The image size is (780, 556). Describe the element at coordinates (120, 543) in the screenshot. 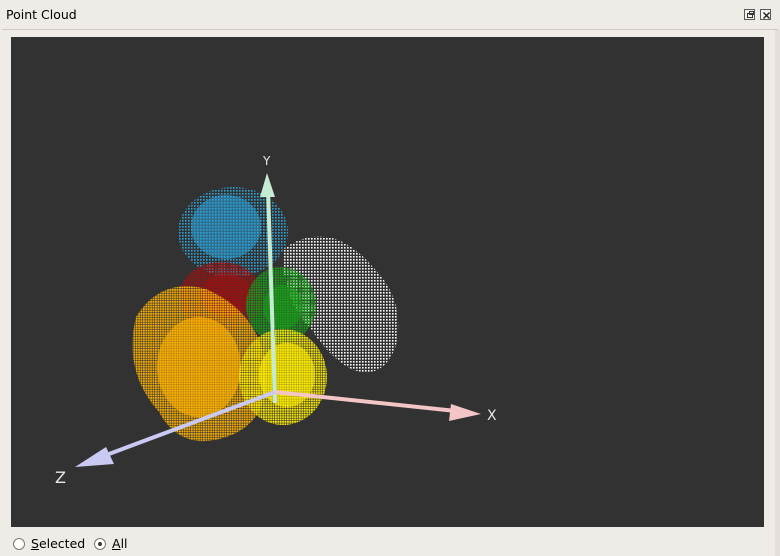

I see `all-radio-label: All` at that location.